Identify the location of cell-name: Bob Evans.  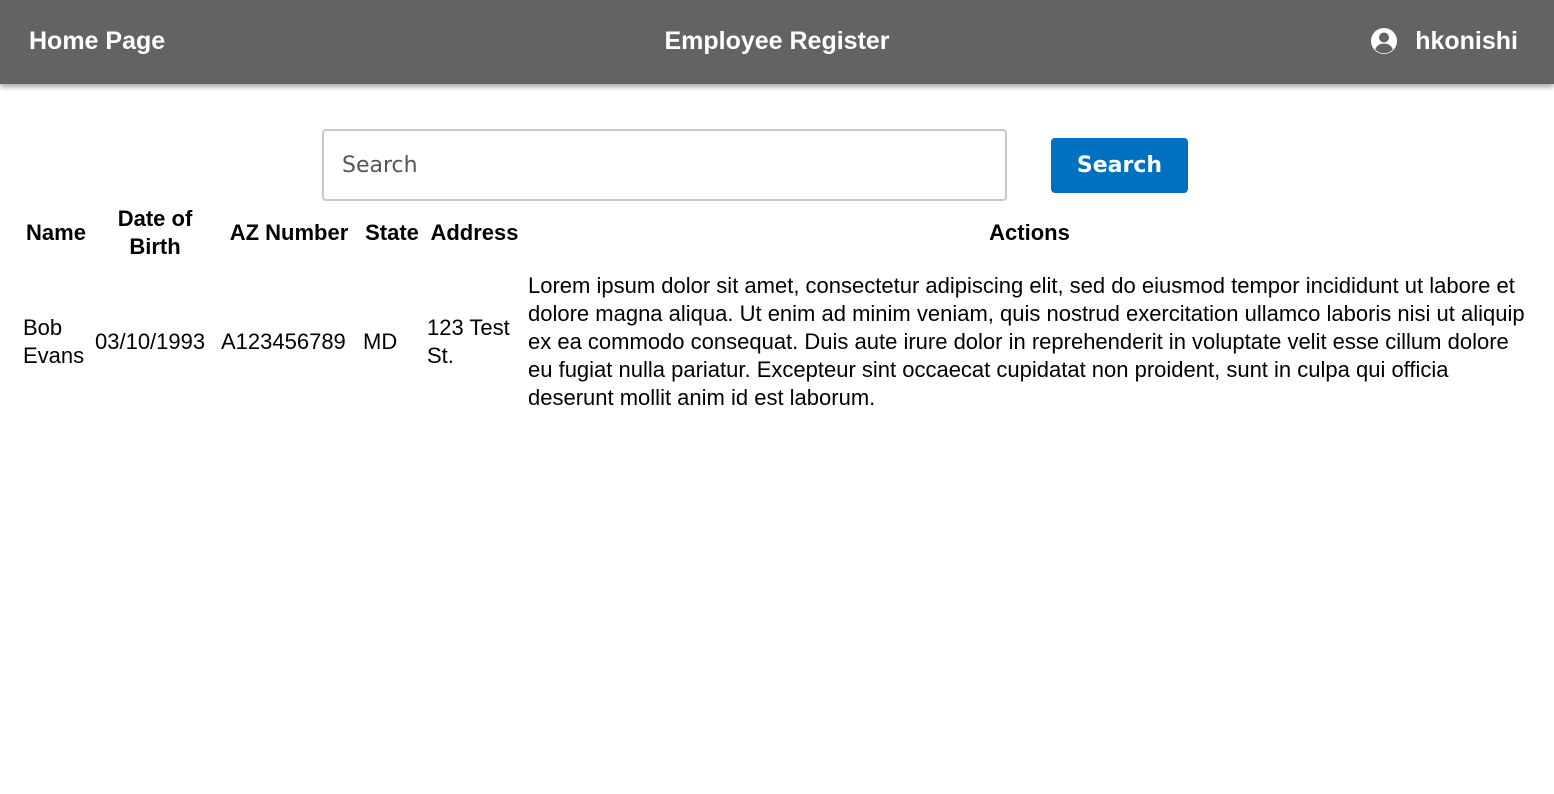
(54, 341).